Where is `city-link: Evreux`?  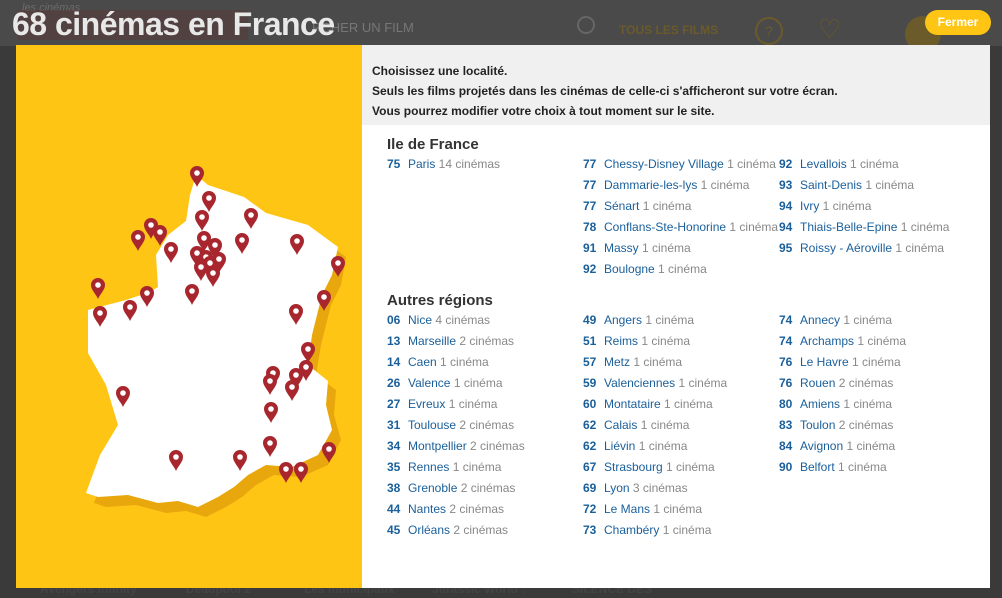
city-link: Evreux is located at coordinates (426, 404).